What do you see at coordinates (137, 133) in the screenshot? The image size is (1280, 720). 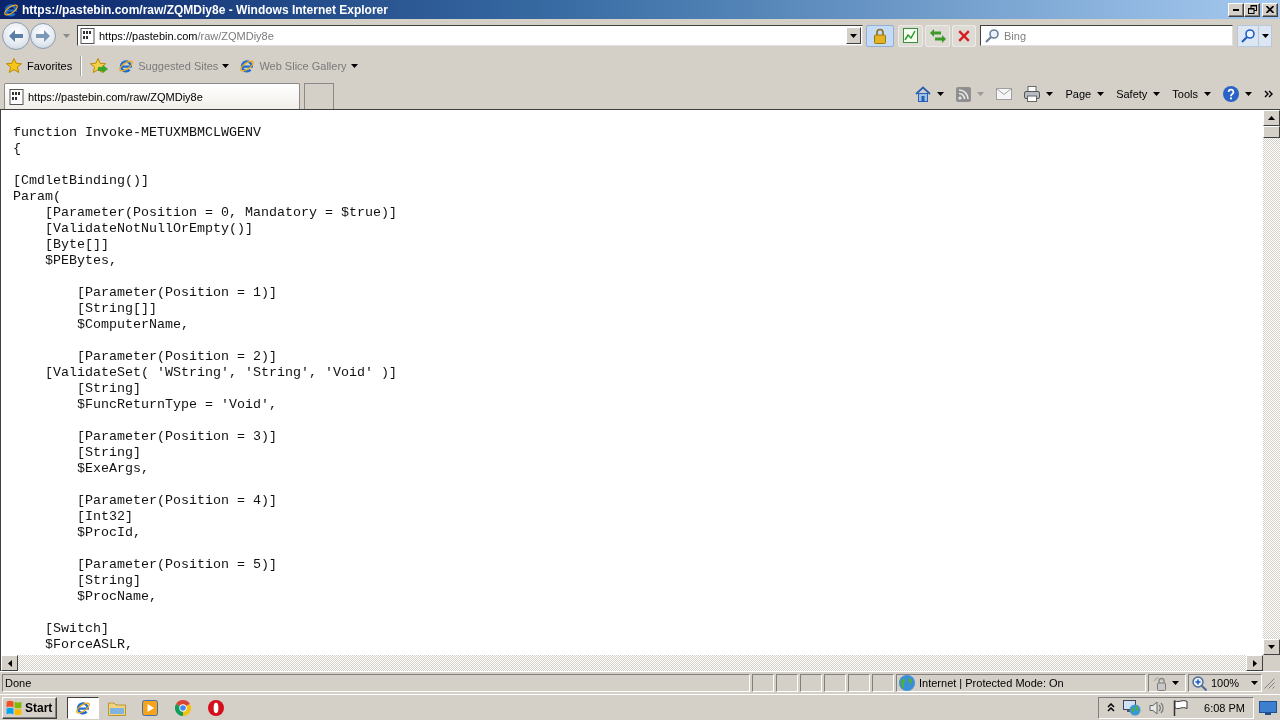 I see `code-line: function Invoke-METUXMBMCLWGENV` at bounding box center [137, 133].